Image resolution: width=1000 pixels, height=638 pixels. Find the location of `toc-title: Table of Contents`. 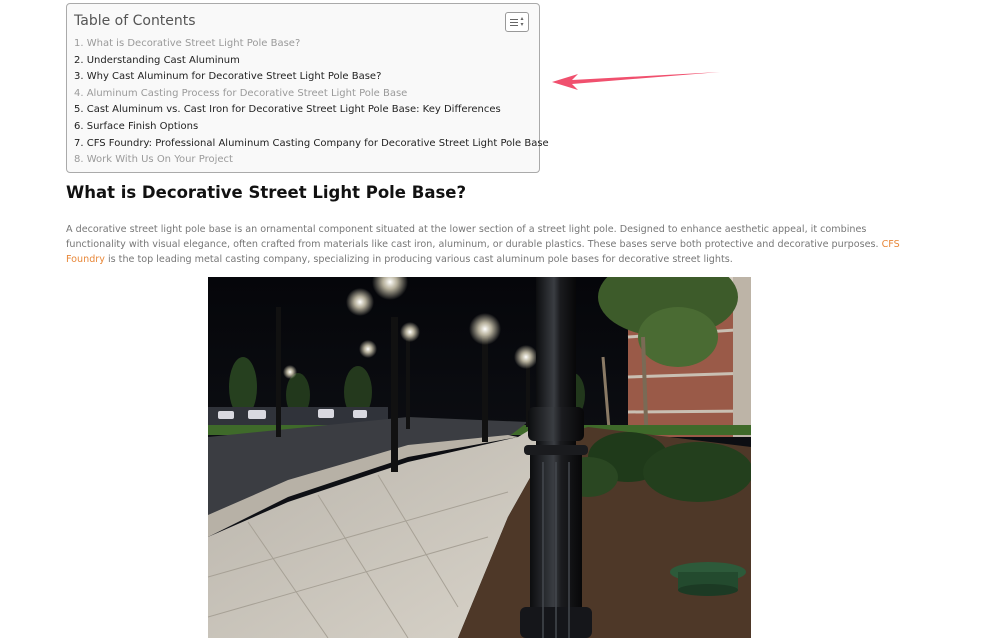

toc-title: Table of Contents is located at coordinates (135, 21).